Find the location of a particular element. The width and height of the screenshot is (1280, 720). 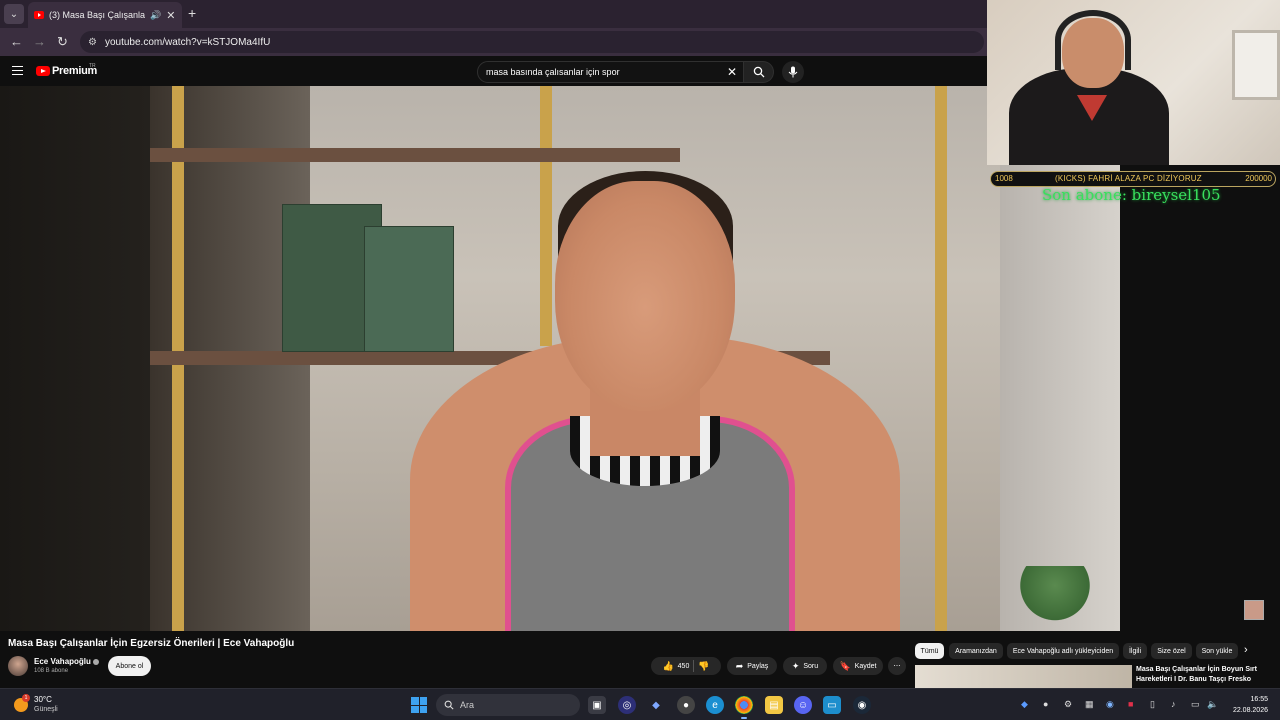

channel-avatar is located at coordinates (18, 666).